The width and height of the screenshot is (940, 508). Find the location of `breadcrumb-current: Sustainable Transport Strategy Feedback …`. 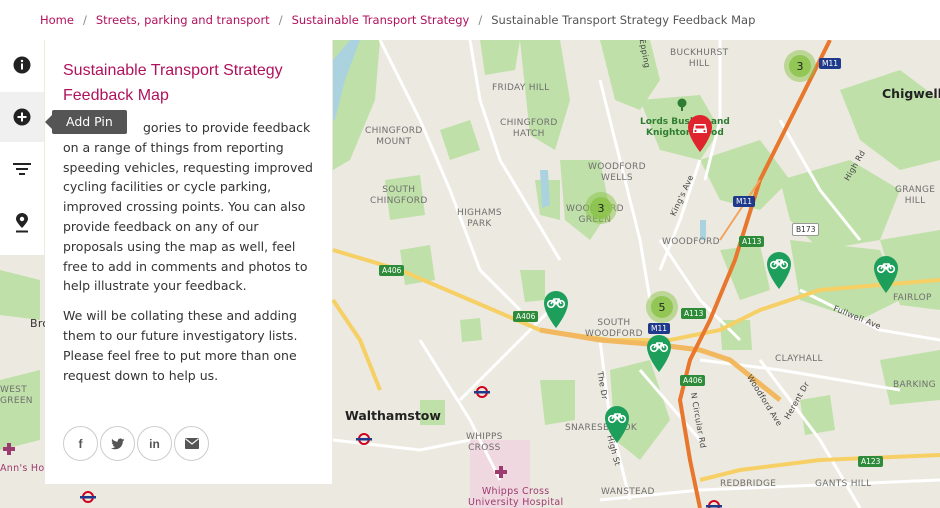

breadcrumb-current: Sustainable Transport Strategy Feedback … is located at coordinates (623, 20).